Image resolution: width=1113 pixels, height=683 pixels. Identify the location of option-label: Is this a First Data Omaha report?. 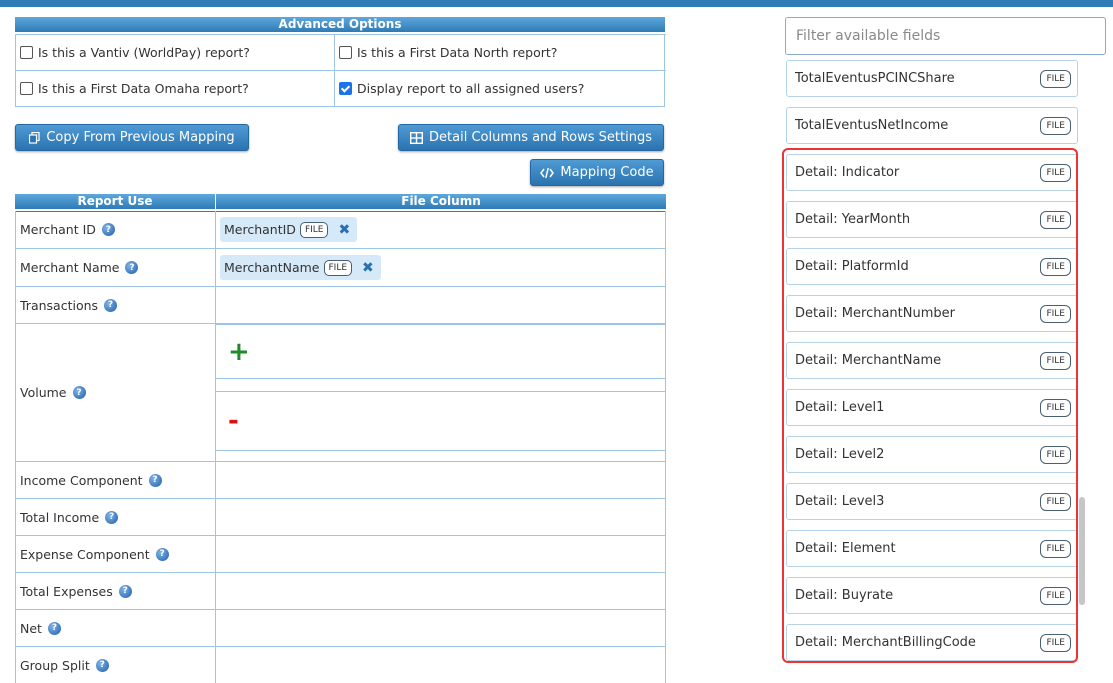
(143, 88).